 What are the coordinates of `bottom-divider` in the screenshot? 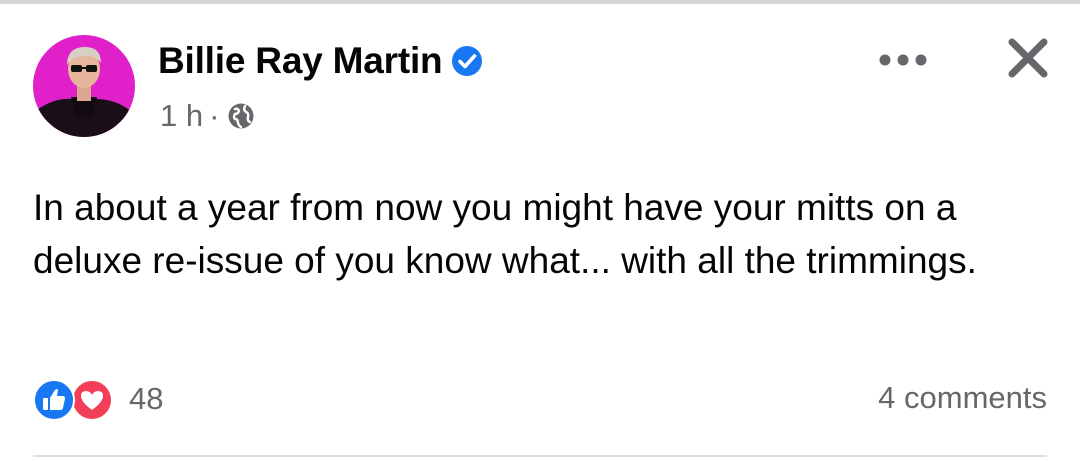 It's located at (540, 456).